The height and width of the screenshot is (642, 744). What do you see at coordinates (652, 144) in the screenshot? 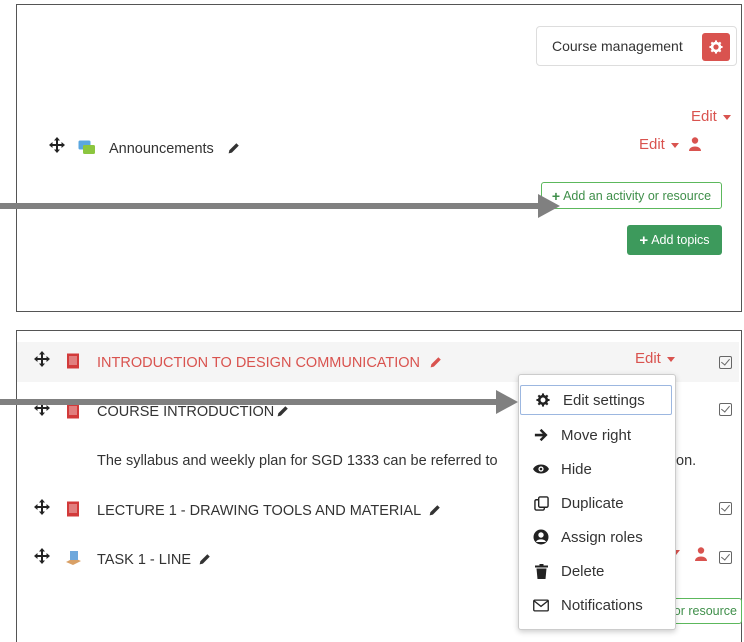
I see `announcements-edit-label: Edit` at bounding box center [652, 144].